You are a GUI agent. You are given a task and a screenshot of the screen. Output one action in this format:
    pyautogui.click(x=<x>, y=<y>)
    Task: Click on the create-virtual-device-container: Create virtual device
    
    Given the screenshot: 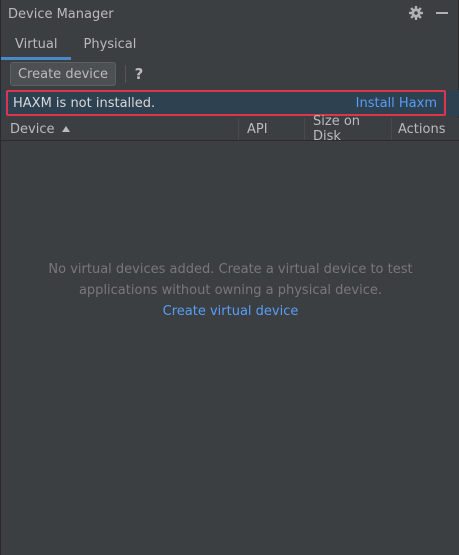 What is the action you would take?
    pyautogui.click(x=230, y=312)
    